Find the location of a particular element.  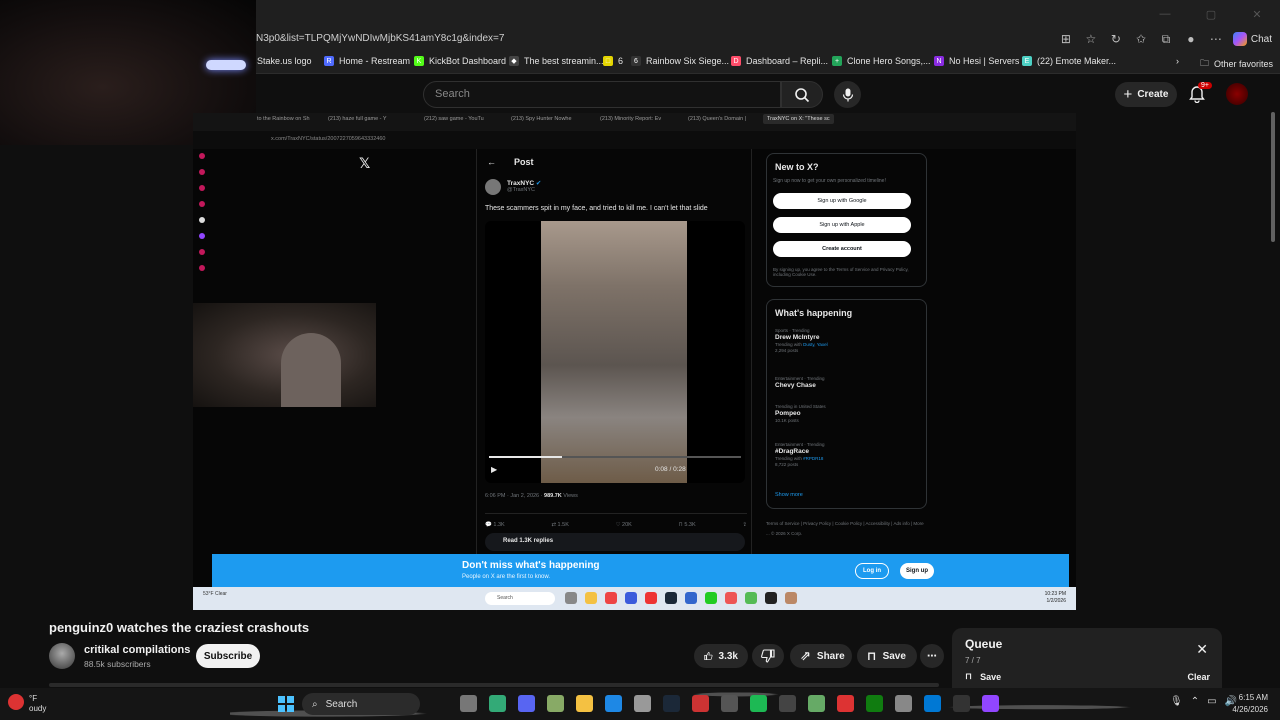

taskbar-search: ⌕ Search is located at coordinates (361, 704).